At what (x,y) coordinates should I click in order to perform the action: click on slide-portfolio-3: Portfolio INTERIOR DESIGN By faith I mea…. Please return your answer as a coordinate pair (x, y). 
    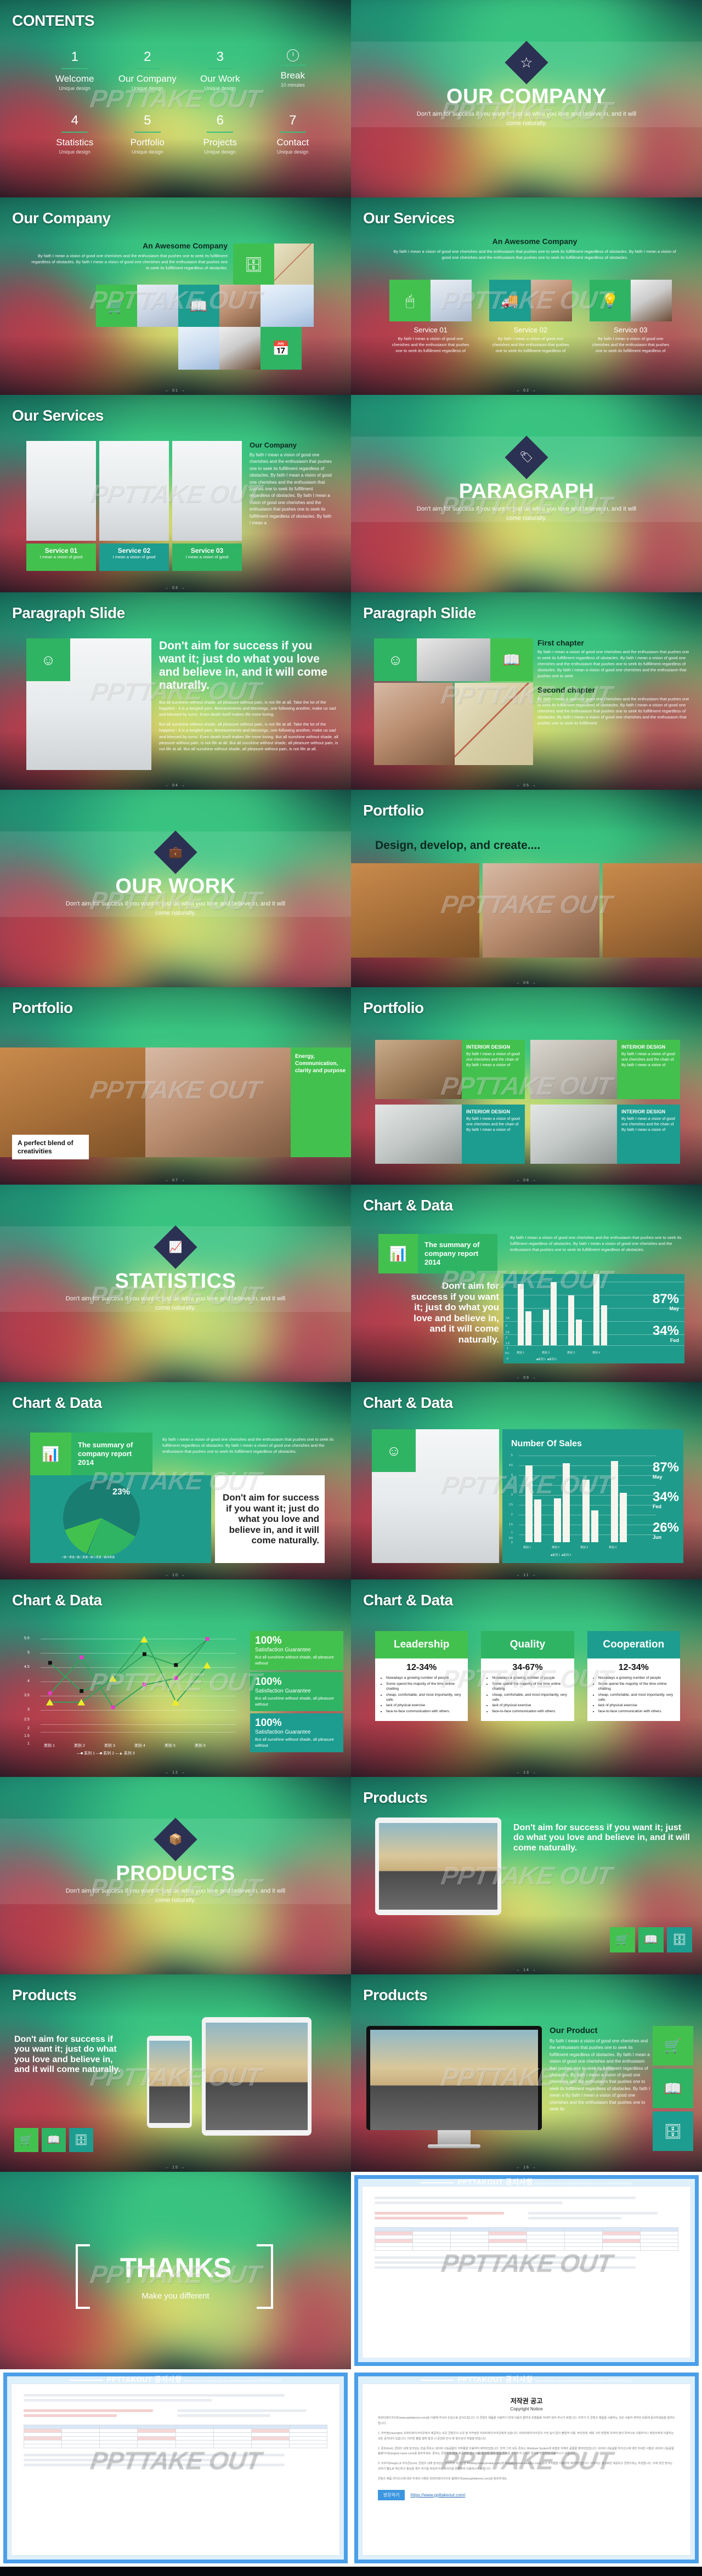
    Looking at the image, I should click on (526, 1086).